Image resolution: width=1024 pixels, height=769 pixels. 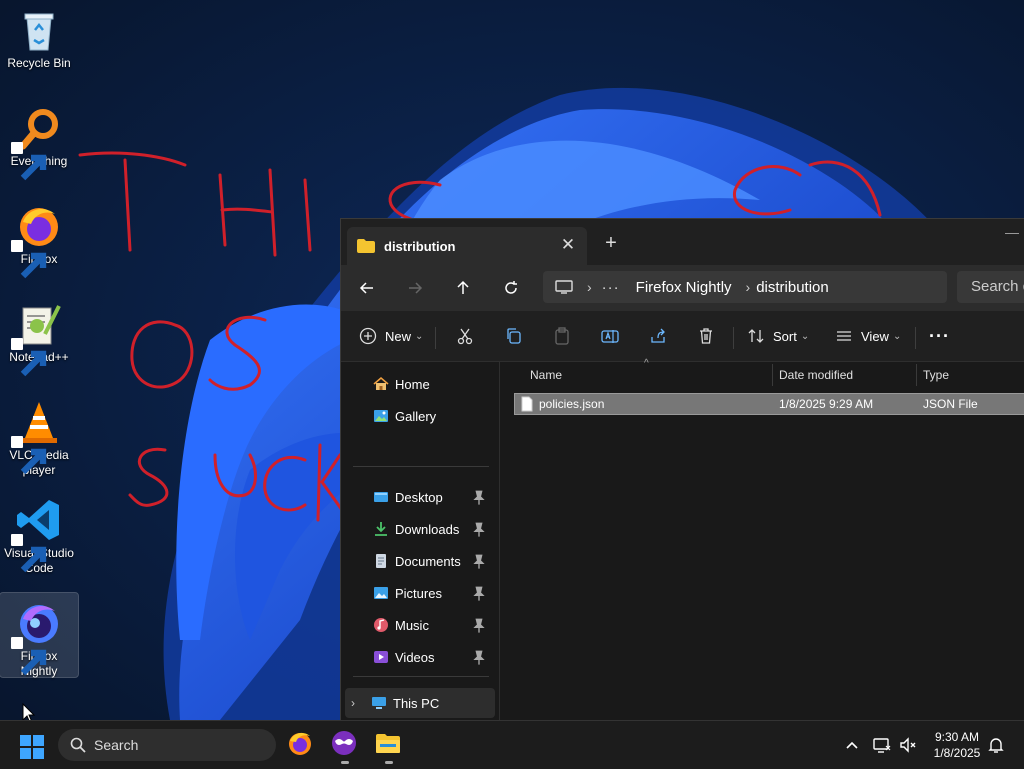 I want to click on start-button, so click(x=32, y=747).